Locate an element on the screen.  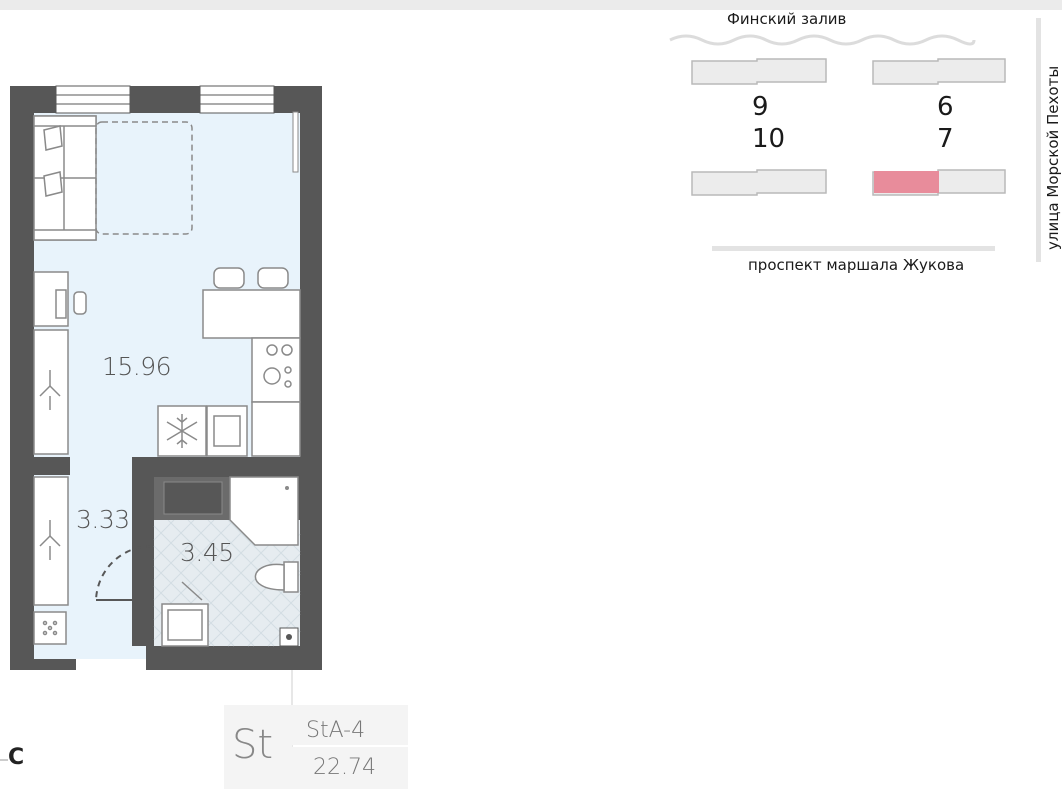
storage-niche-inner is located at coordinates (193, 498).